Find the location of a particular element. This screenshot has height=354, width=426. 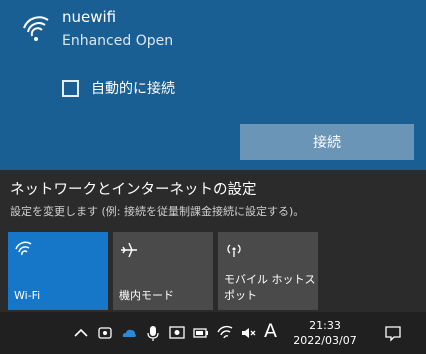

onedrive-icon is located at coordinates (129, 333).